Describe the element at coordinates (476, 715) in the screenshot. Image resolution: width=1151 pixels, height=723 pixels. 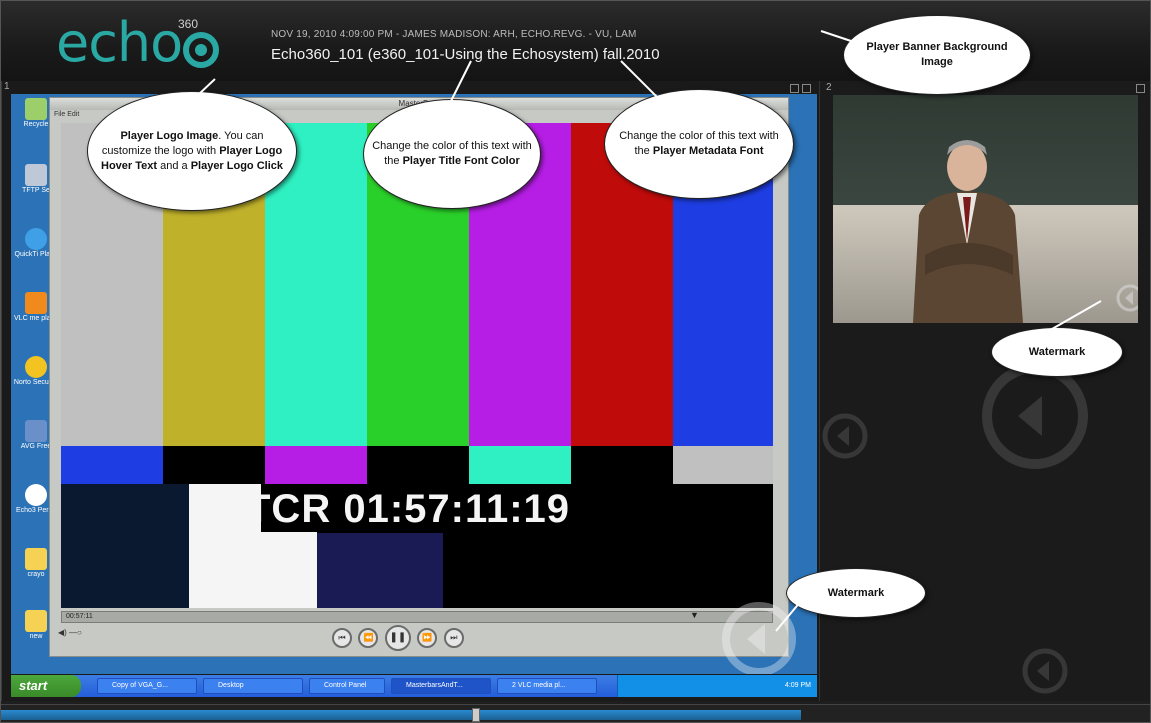
I see `timeline-handle` at that location.